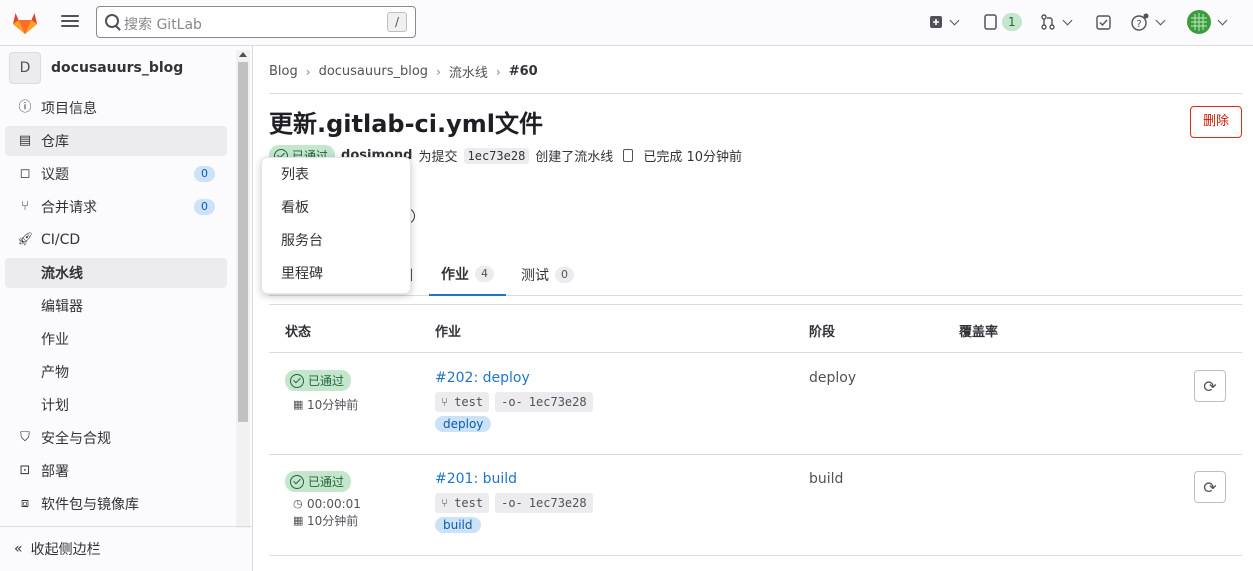 This screenshot has height=571, width=1253. Describe the element at coordinates (628, 155) in the screenshot. I see `copy-icon` at that location.